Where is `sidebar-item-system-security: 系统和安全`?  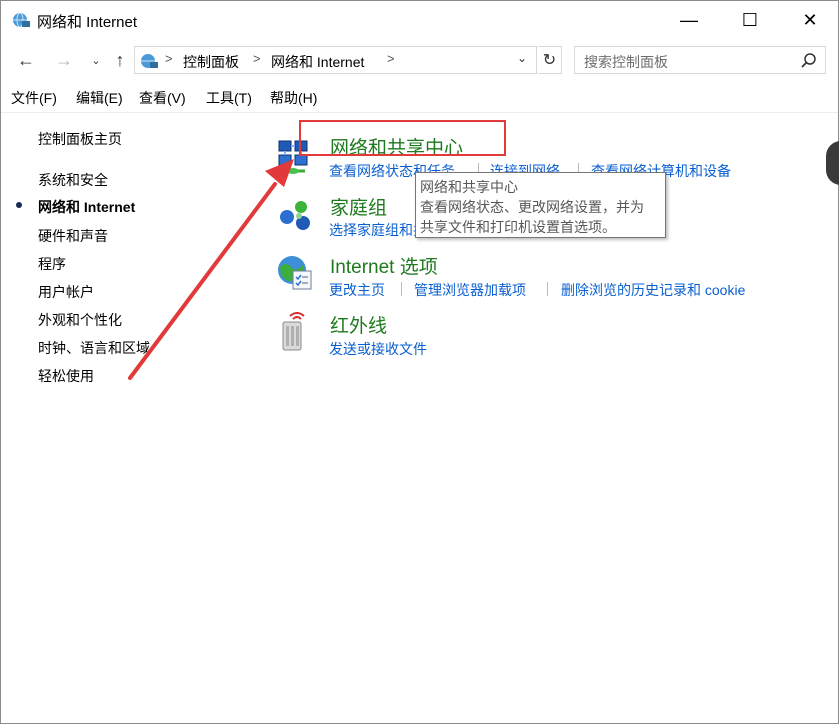
sidebar-item-system-security: 系统和安全 is located at coordinates (73, 180).